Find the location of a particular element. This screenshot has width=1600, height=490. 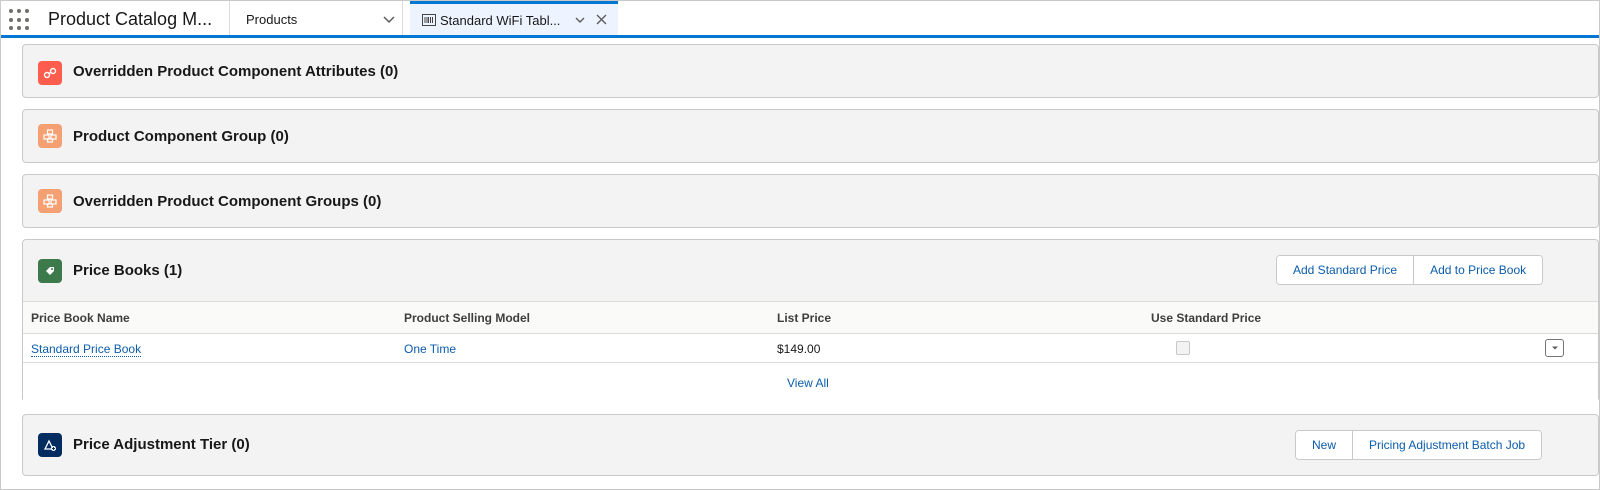

column-header: Use Standard Price is located at coordinates (1206, 318).